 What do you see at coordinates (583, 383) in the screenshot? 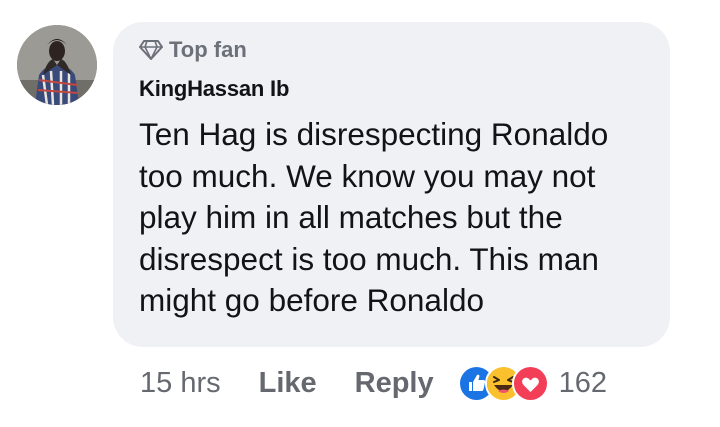
I see `reaction-count: 162` at bounding box center [583, 383].